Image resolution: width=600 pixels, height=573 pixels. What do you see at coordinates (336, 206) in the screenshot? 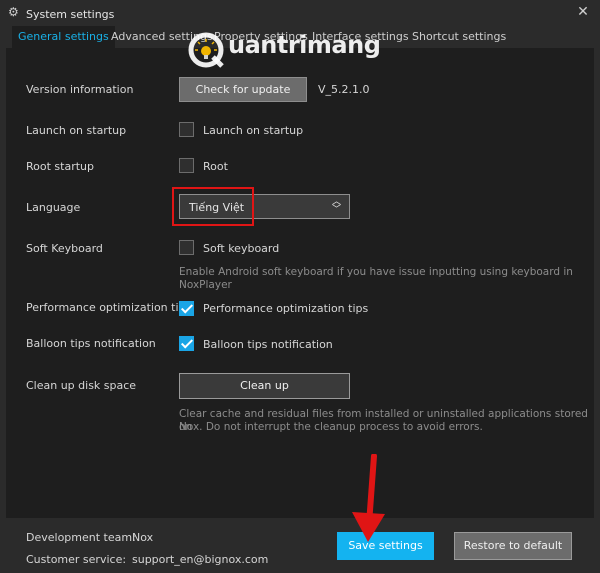
I see `updown-chevron-icon: ︿ ﹀` at bounding box center [336, 206].